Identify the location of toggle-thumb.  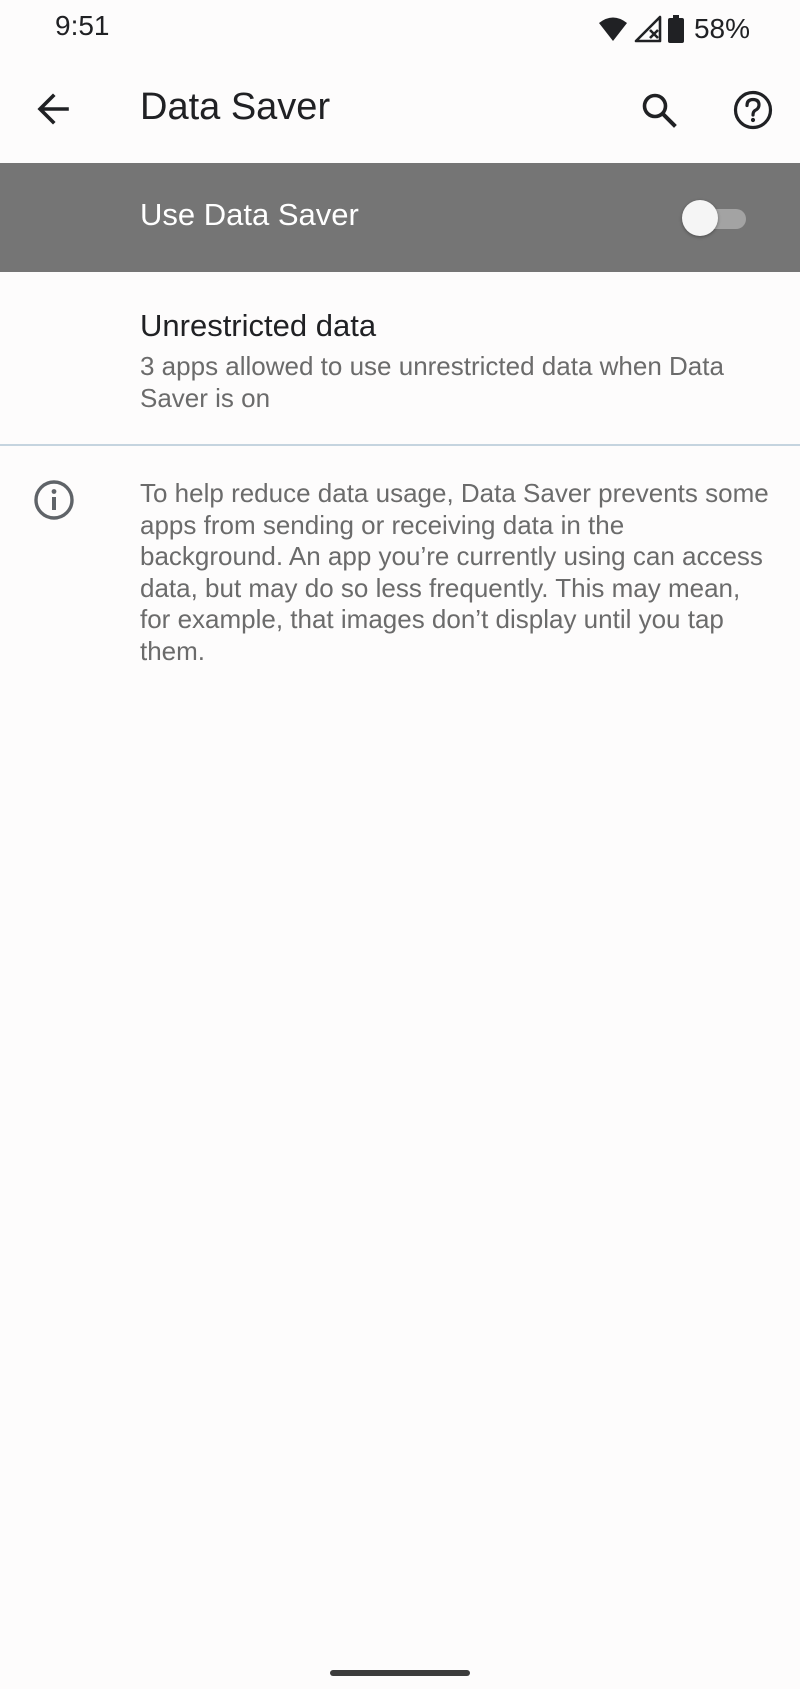
(700, 218).